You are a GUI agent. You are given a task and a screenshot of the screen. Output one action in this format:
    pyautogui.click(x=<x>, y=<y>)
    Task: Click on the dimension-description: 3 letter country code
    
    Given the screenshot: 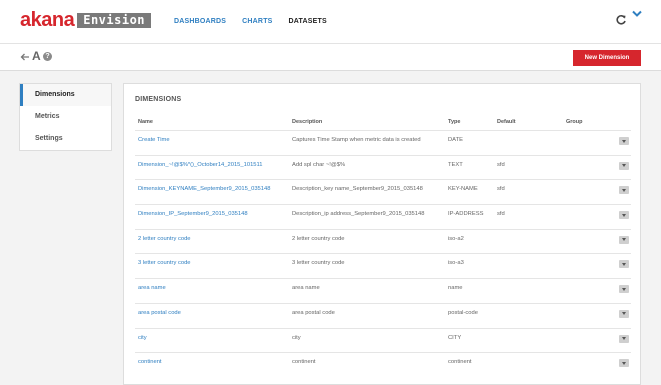 What is the action you would take?
    pyautogui.click(x=318, y=263)
    